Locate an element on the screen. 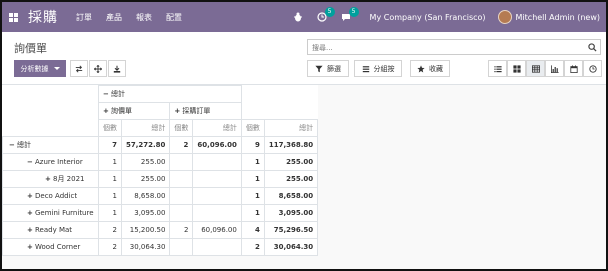 This screenshot has width=608, height=271. favorites-button: 收藏 is located at coordinates (430, 68).